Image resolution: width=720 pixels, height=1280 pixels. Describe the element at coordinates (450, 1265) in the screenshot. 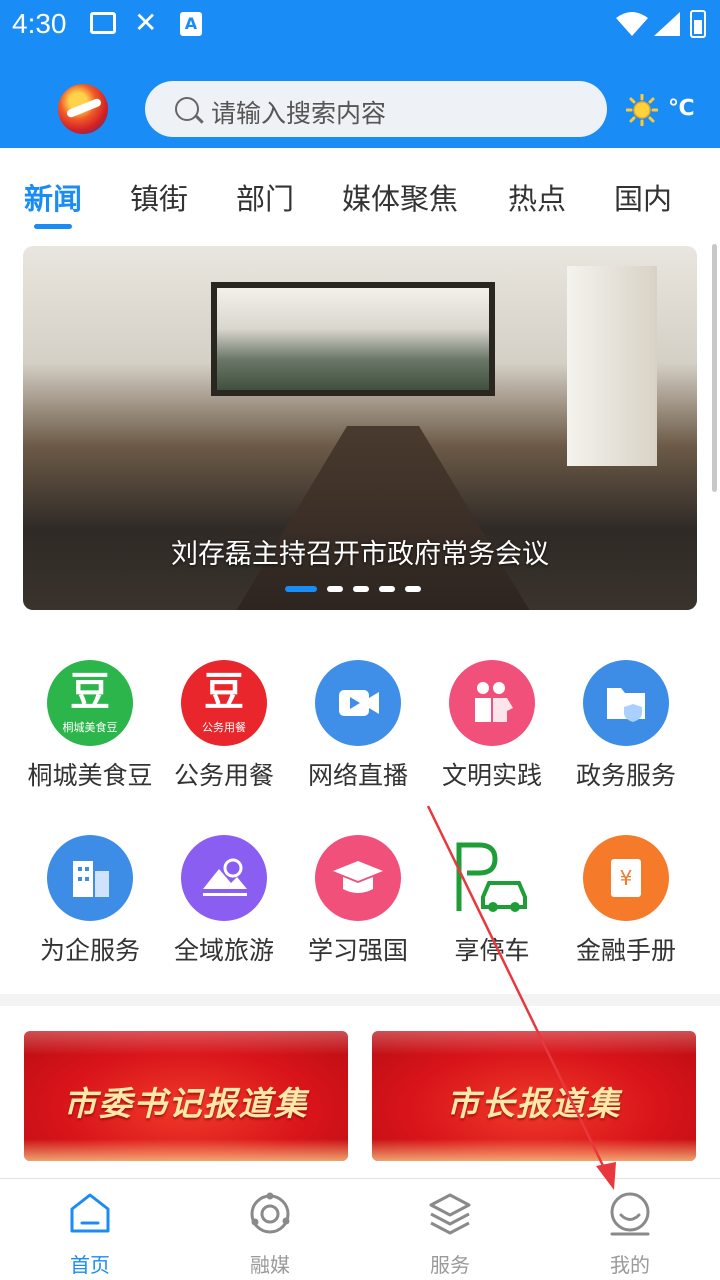

I see `nav-label: 服务` at that location.